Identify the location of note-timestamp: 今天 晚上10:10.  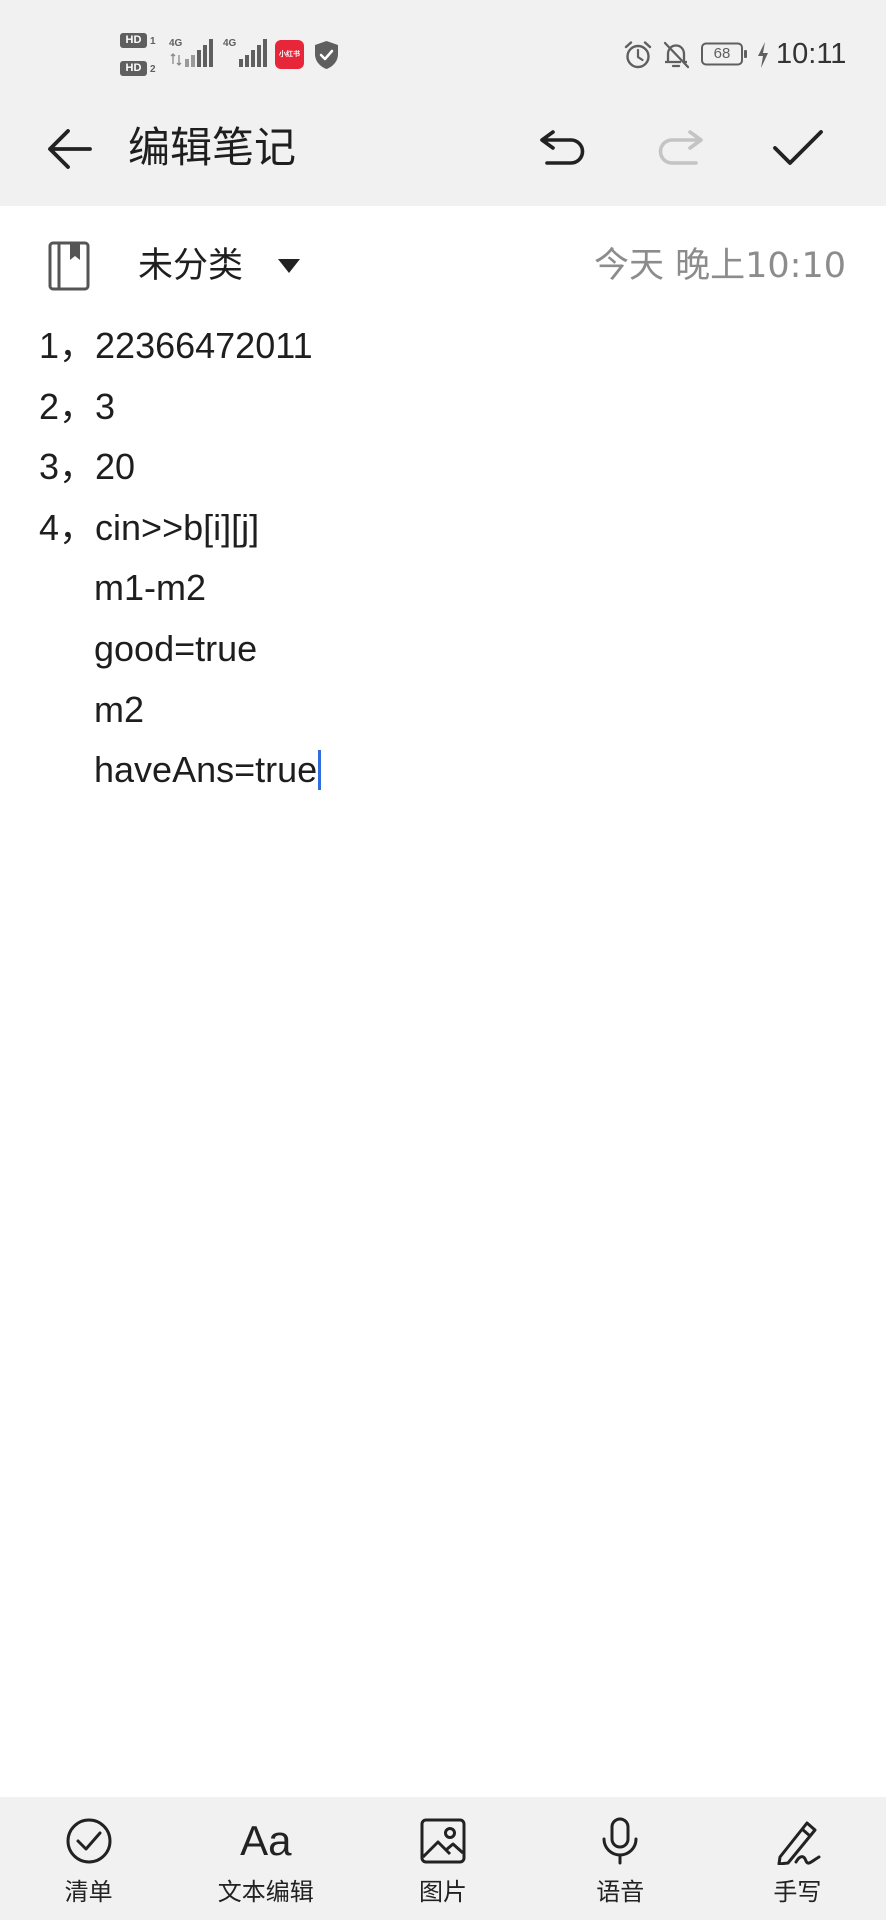
(720, 266).